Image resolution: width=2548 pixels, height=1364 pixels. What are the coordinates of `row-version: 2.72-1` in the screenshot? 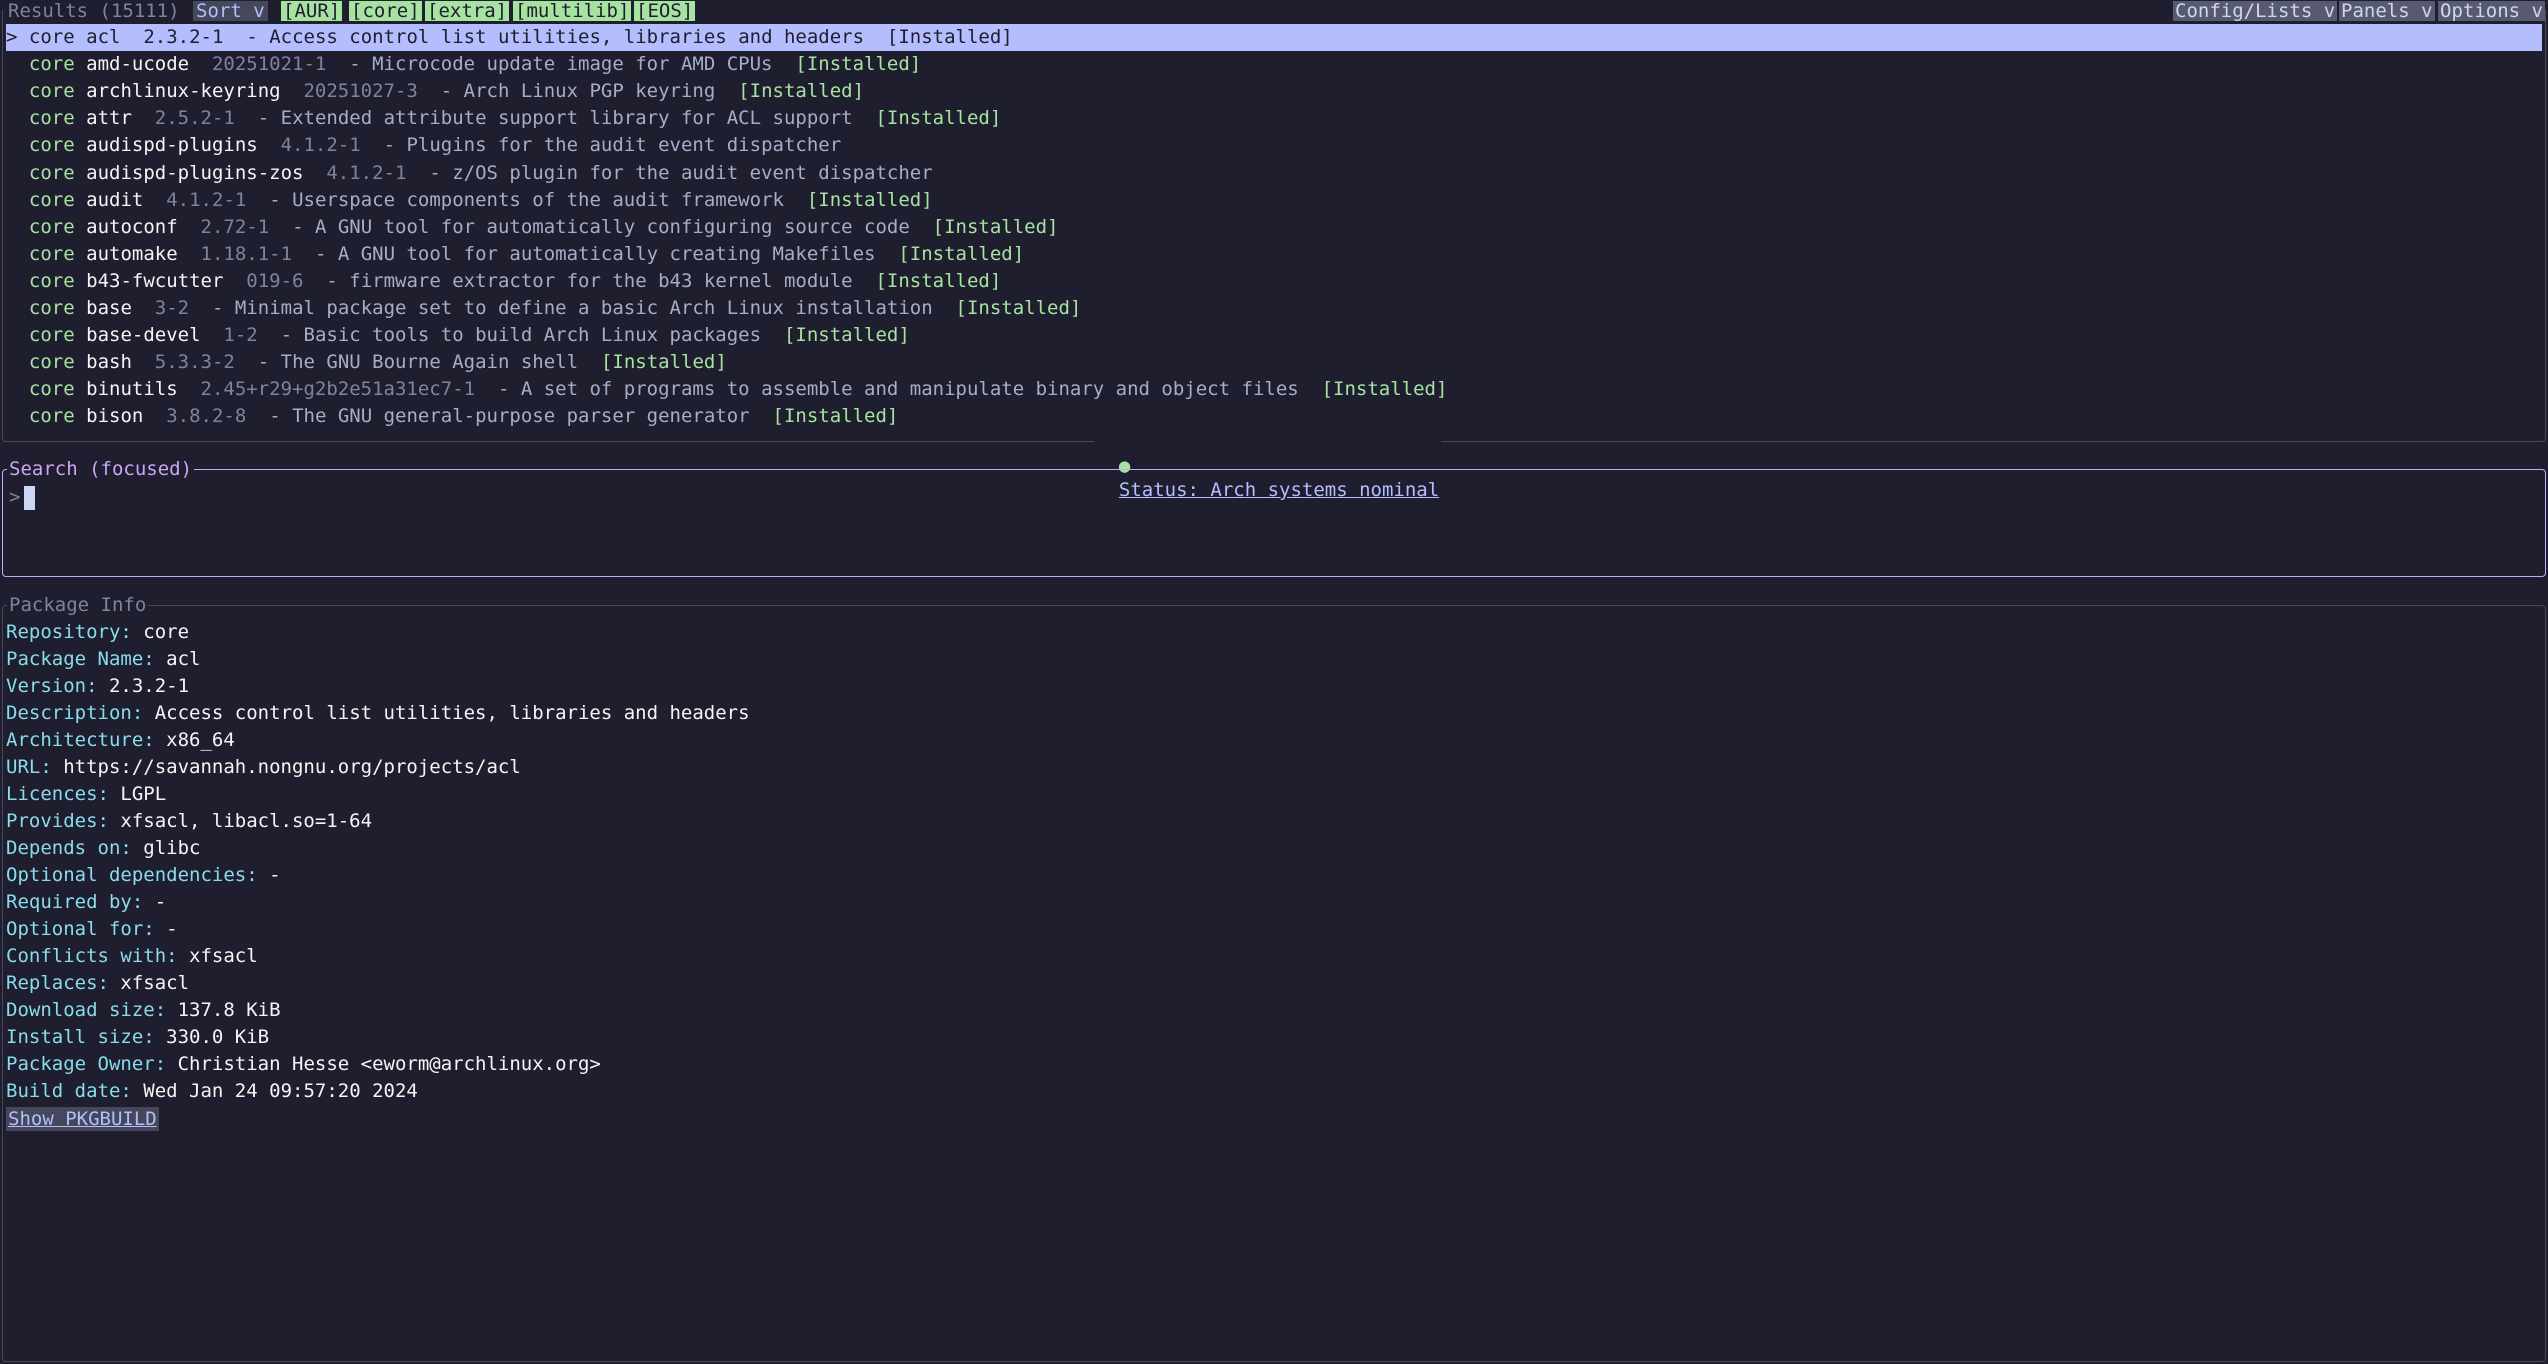 It's located at (235, 226).